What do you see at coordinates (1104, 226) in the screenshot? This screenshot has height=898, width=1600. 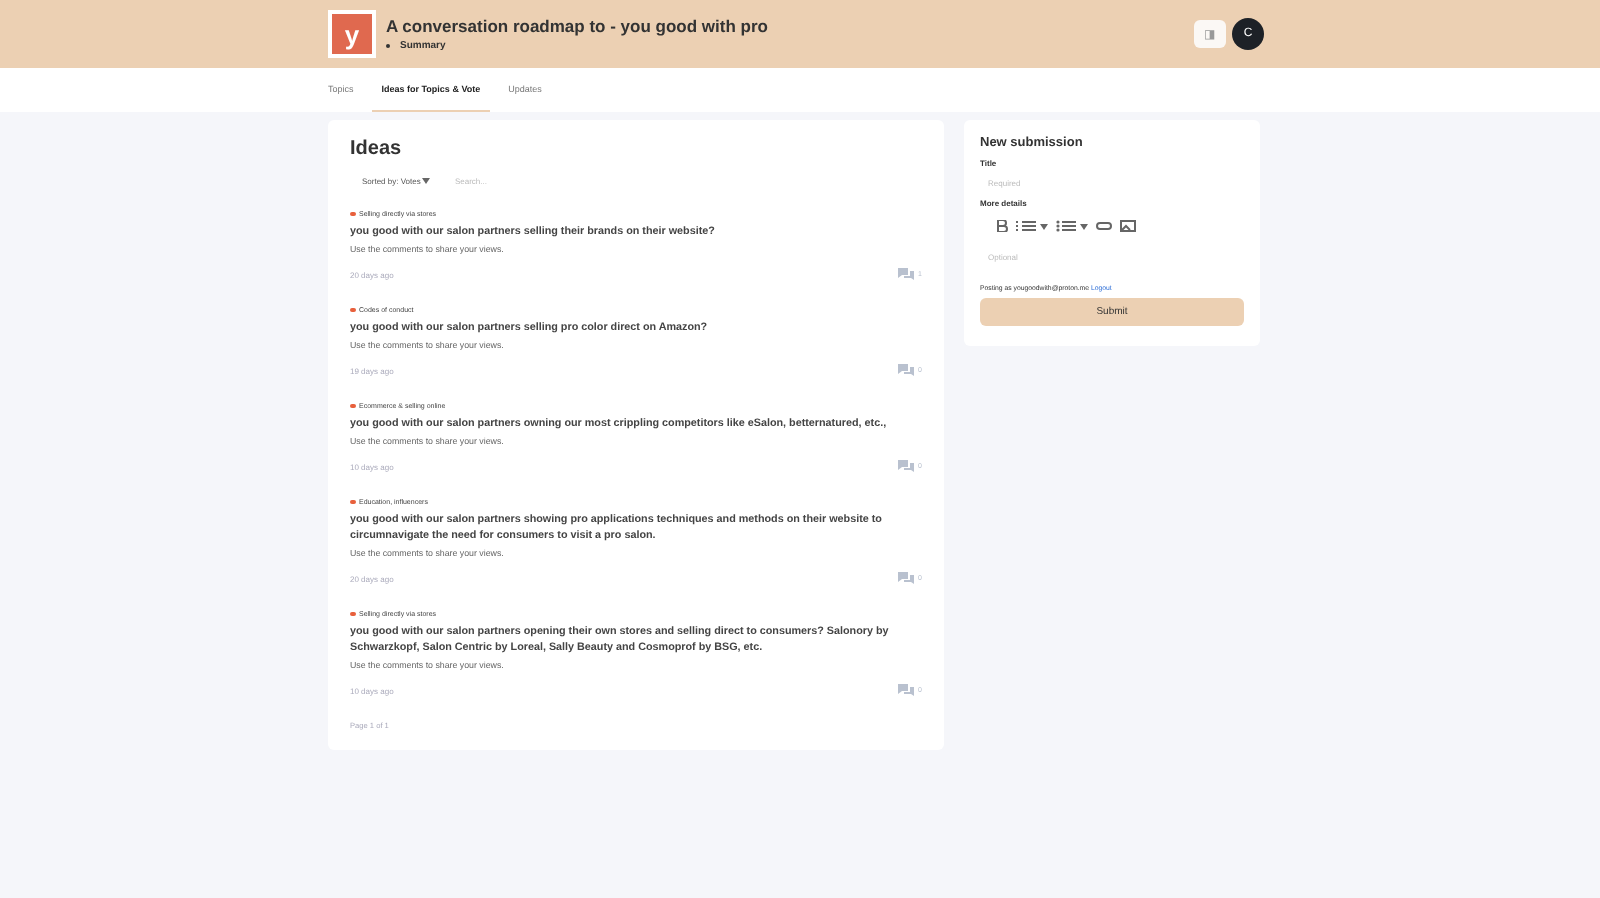 I see `link-icon` at bounding box center [1104, 226].